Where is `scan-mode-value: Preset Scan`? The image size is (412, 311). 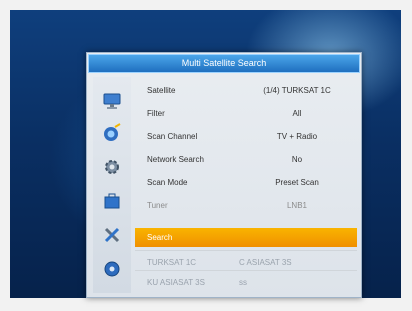 scan-mode-value: Preset Scan is located at coordinates (297, 182).